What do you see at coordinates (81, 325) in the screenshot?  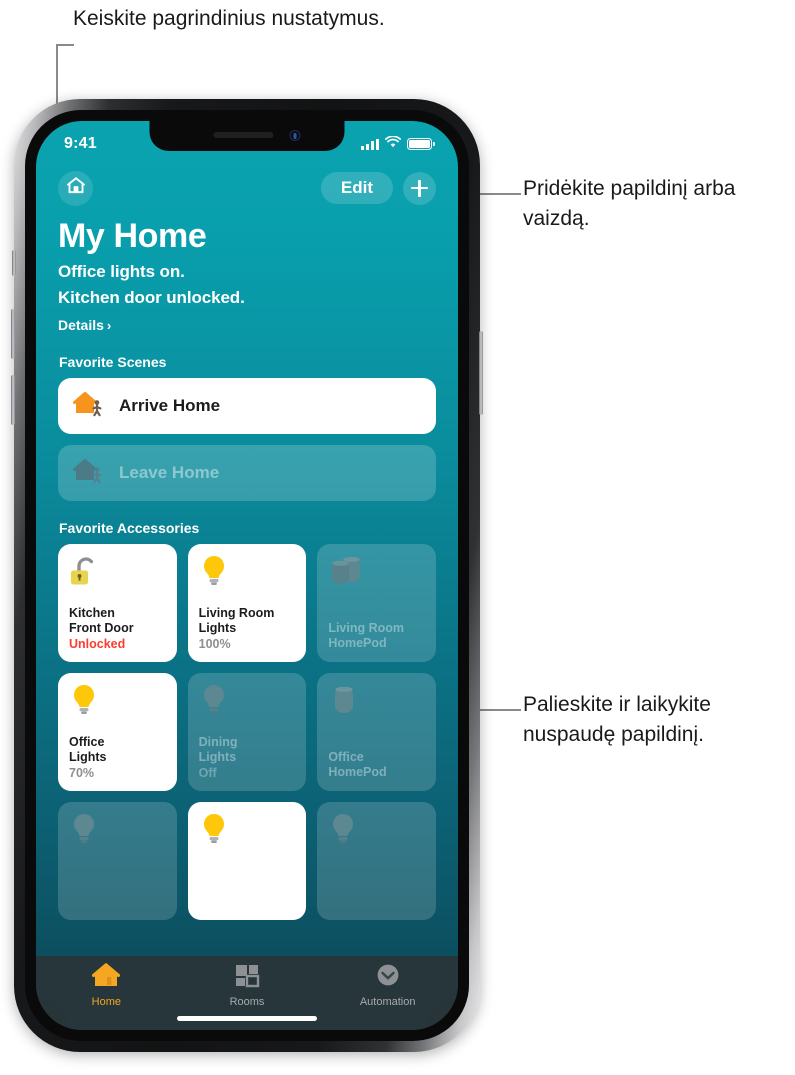 I see `details-label: Details` at bounding box center [81, 325].